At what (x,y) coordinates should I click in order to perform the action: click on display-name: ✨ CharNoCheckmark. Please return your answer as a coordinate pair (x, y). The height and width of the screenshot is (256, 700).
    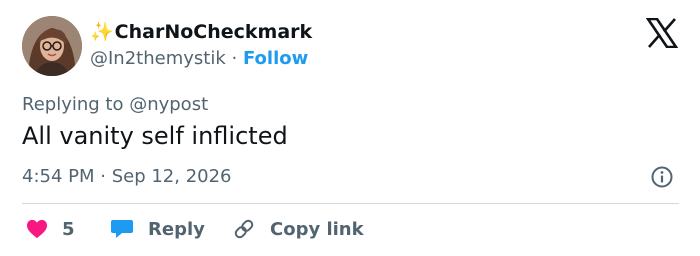
    Looking at the image, I should click on (201, 32).